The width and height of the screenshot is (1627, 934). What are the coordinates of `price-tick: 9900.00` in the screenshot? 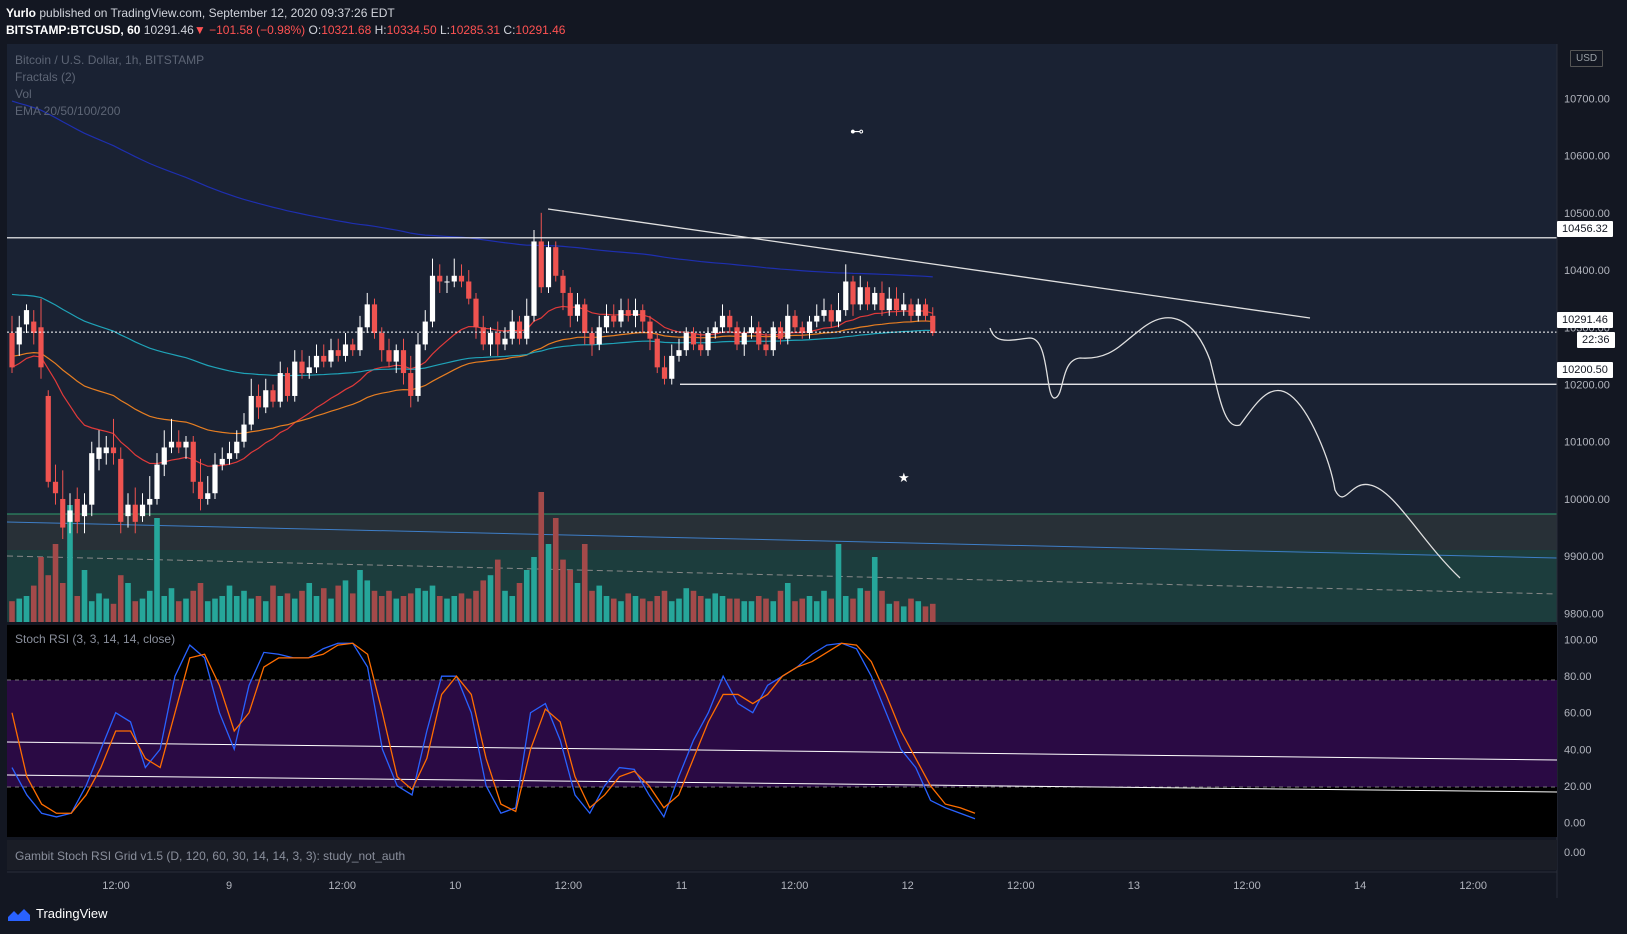 It's located at (1584, 557).